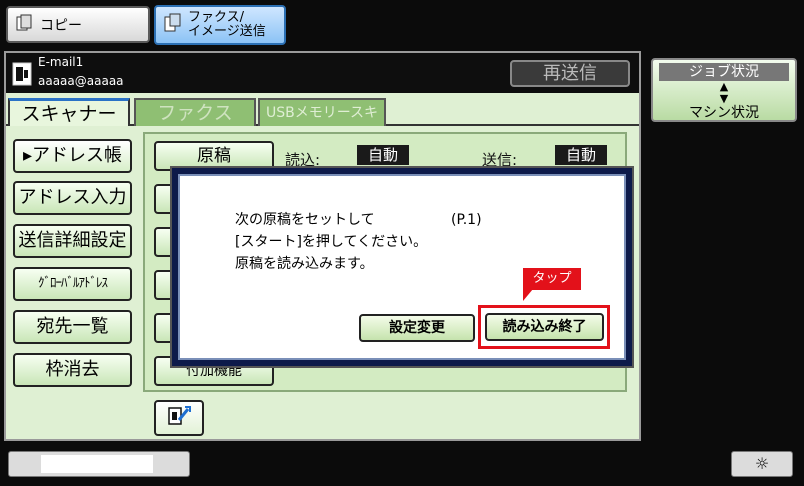 This screenshot has width=804, height=486. Describe the element at coordinates (22, 76) in the screenshot. I see `destination-icon` at that location.